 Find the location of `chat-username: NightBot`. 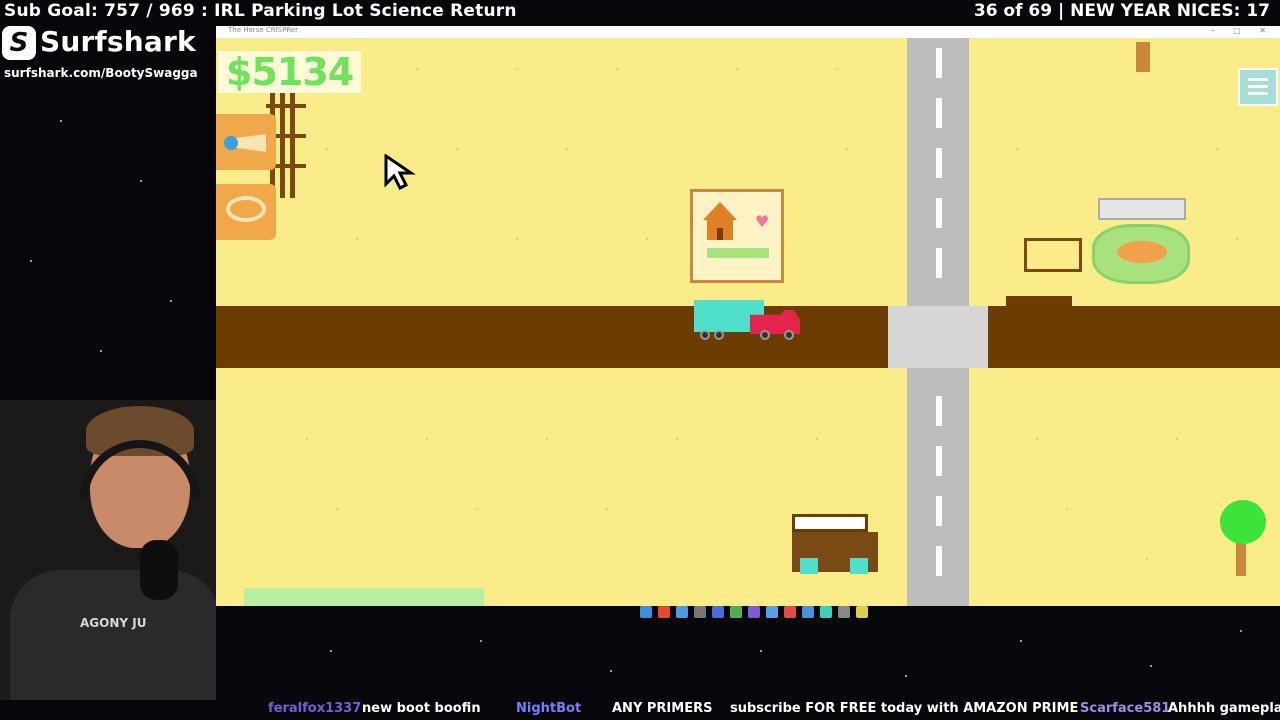

chat-username: NightBot is located at coordinates (549, 708).